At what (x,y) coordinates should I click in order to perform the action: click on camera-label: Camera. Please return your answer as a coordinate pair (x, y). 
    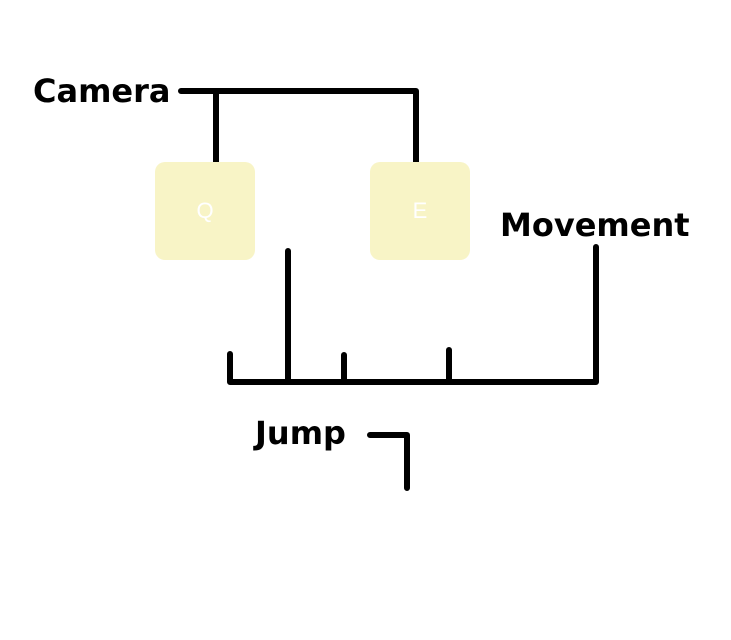
    Looking at the image, I should click on (102, 91).